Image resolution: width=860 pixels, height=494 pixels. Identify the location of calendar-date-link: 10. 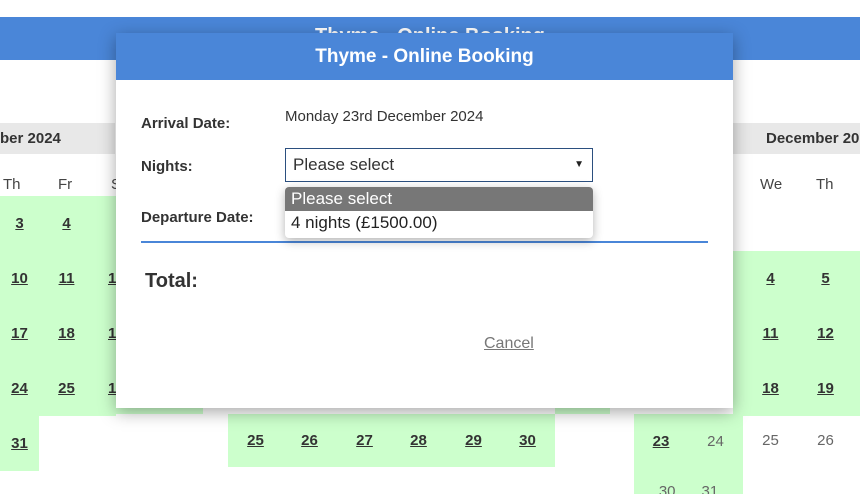
(19, 278).